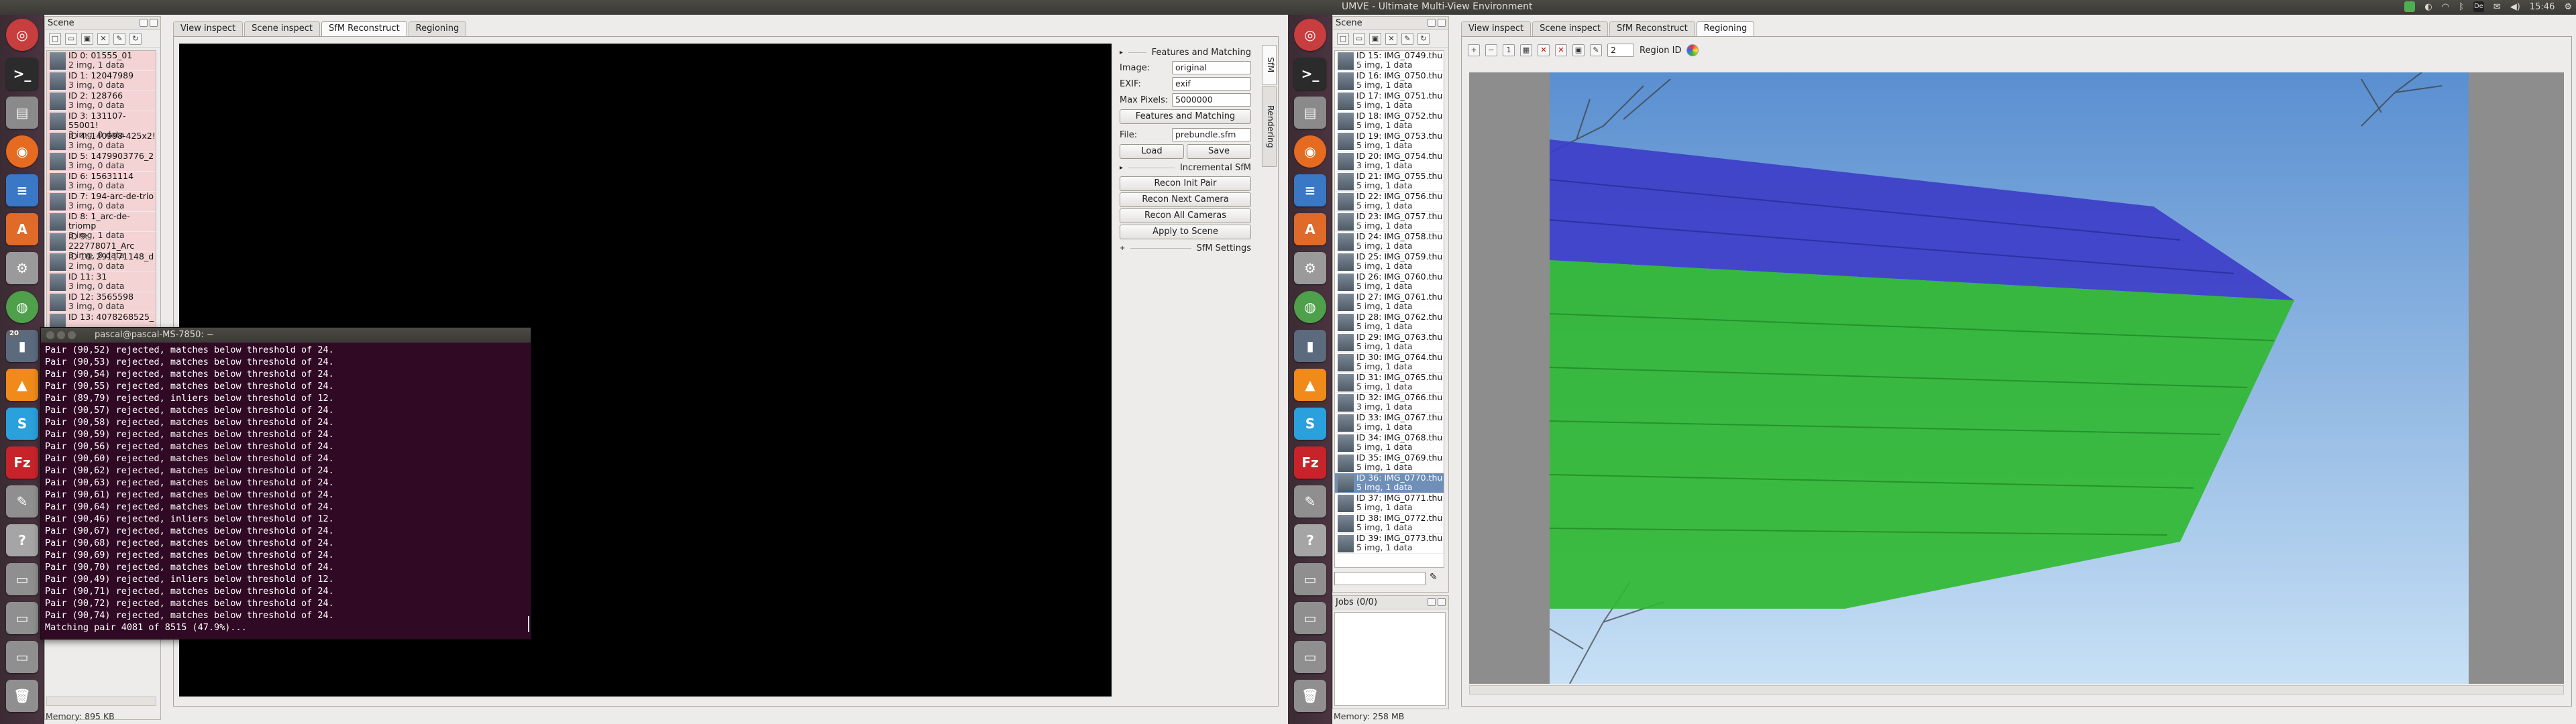 Image resolution: width=2576 pixels, height=724 pixels. What do you see at coordinates (1389, 202) in the screenshot?
I see `list-item: ID 22: IMG_0756.thu 5 img, 1 data` at bounding box center [1389, 202].